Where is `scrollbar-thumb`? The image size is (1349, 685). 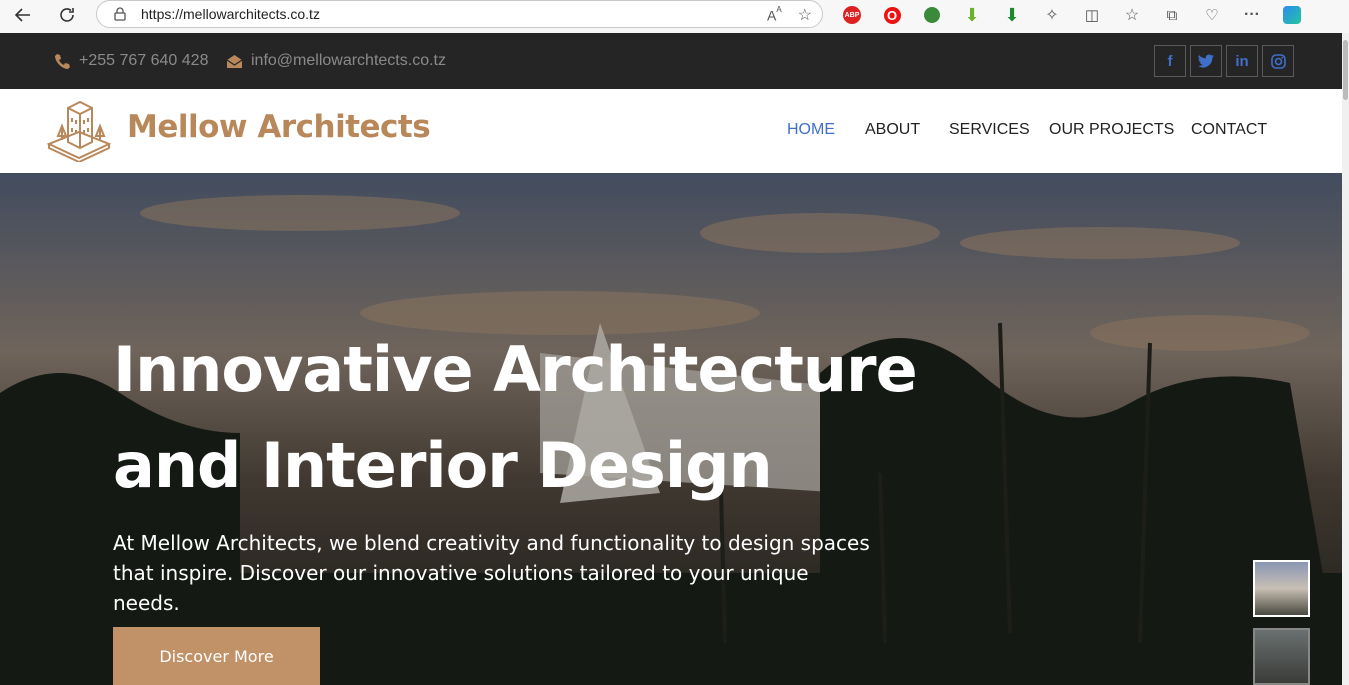 scrollbar-thumb is located at coordinates (1345, 70).